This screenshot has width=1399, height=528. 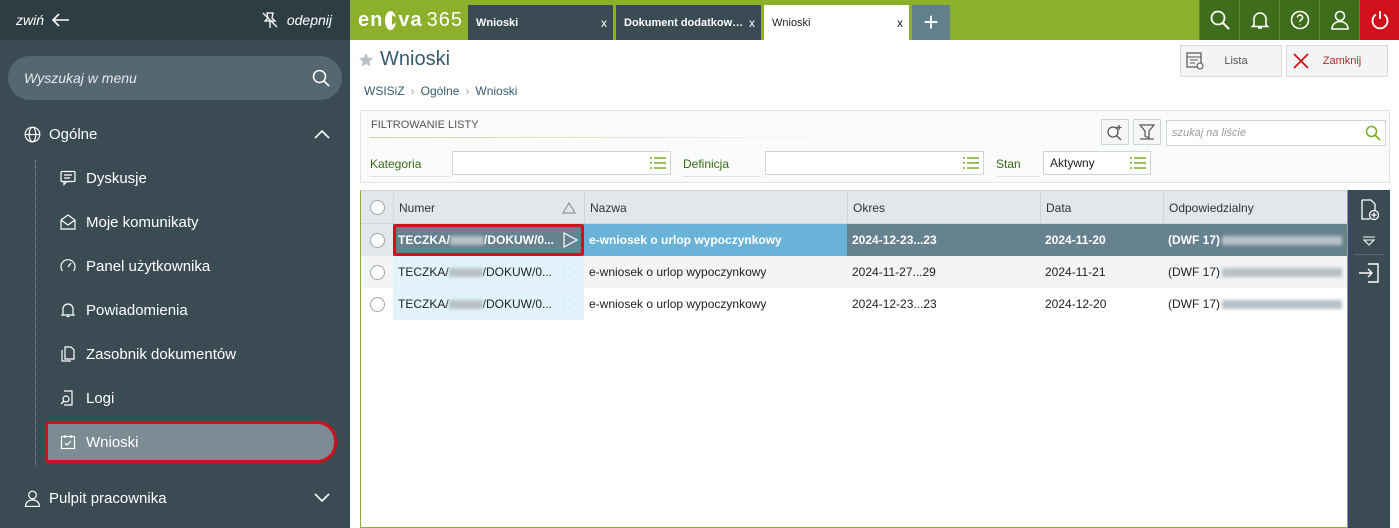 I want to click on column-header-okres: Okres, so click(x=943, y=207).